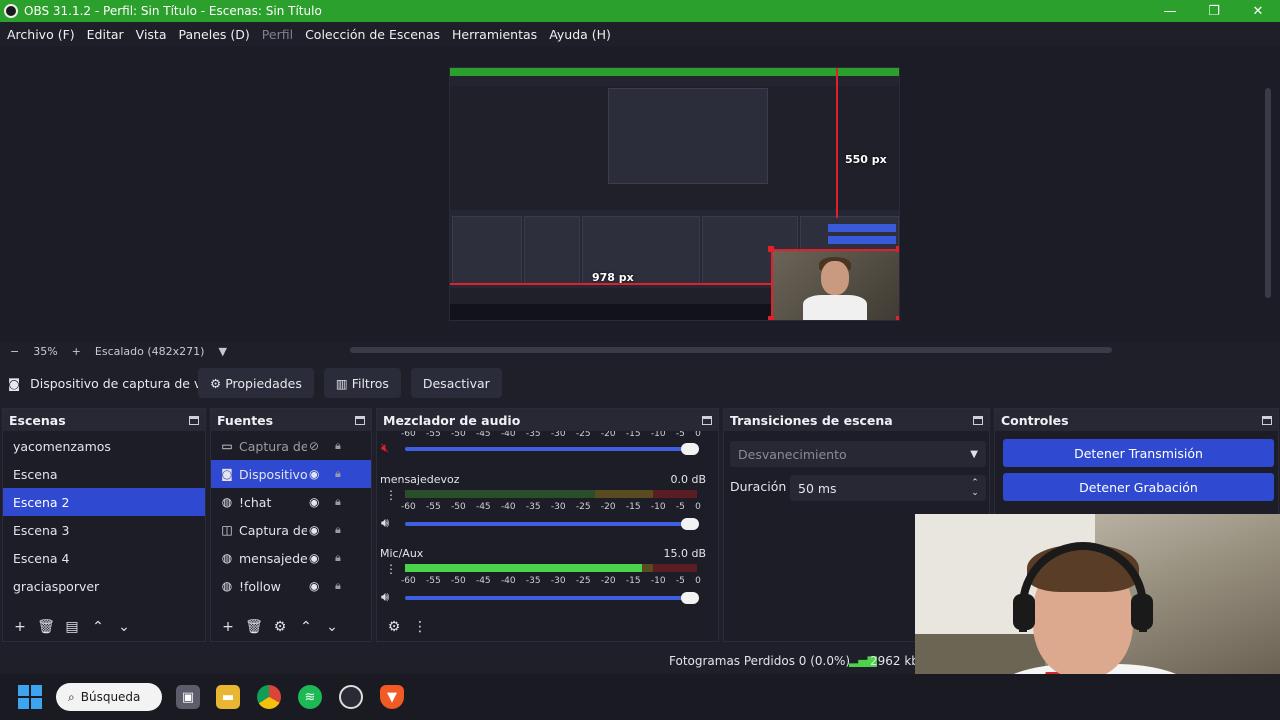 The image size is (1280, 720). Describe the element at coordinates (104, 586) in the screenshot. I see `scene-item: graciasporver` at that location.